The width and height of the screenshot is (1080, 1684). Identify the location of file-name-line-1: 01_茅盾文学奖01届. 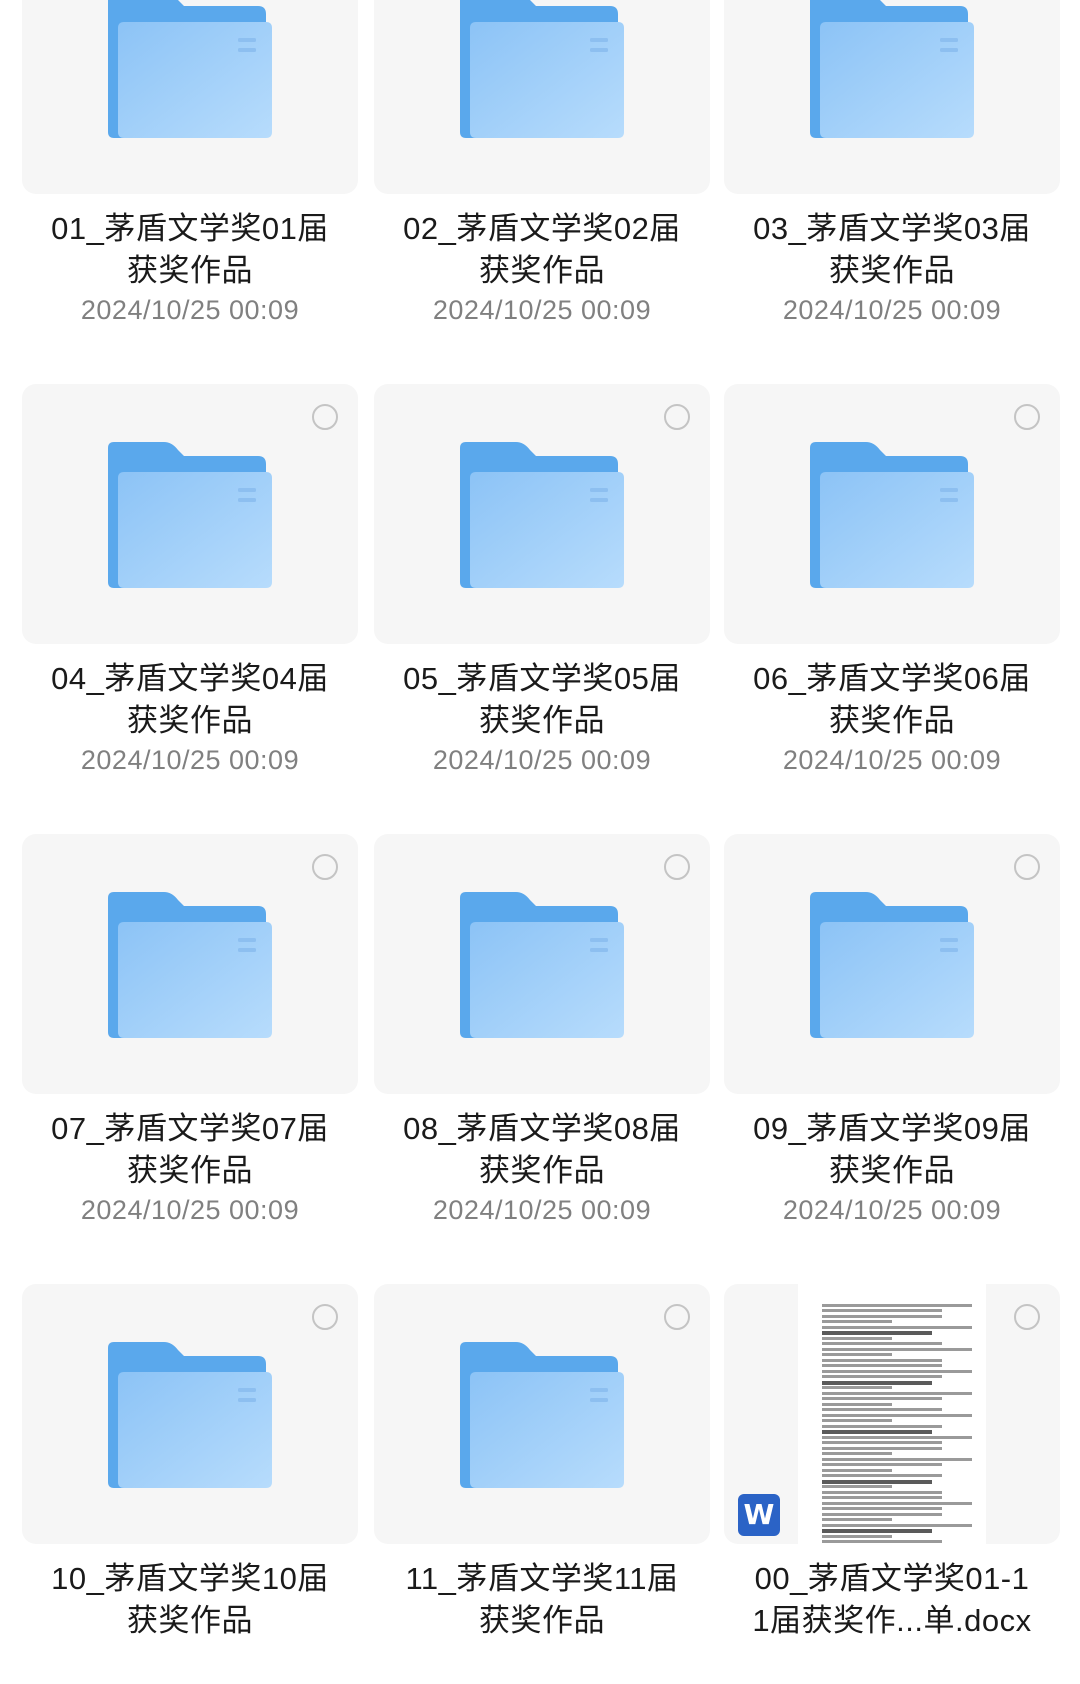
(190, 228).